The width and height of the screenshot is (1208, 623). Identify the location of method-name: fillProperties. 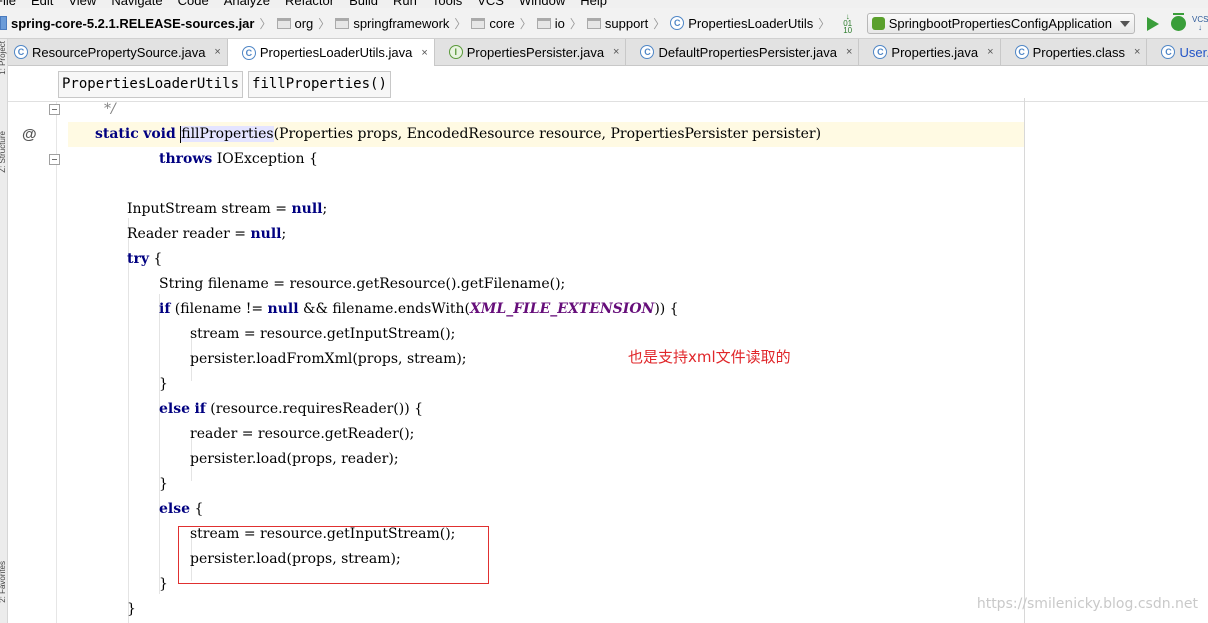
(227, 134).